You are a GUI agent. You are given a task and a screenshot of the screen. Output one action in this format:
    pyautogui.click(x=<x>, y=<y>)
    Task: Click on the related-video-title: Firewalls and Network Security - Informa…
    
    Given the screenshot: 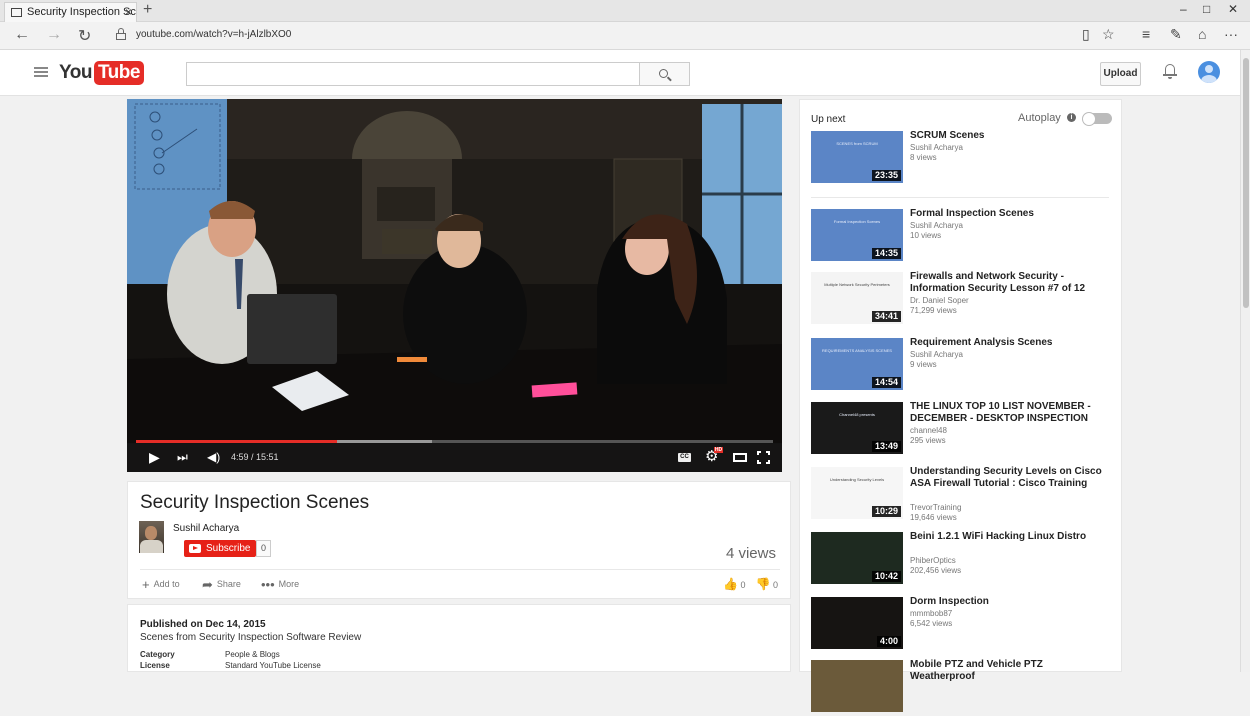 What is the action you would take?
    pyautogui.click(x=1010, y=283)
    